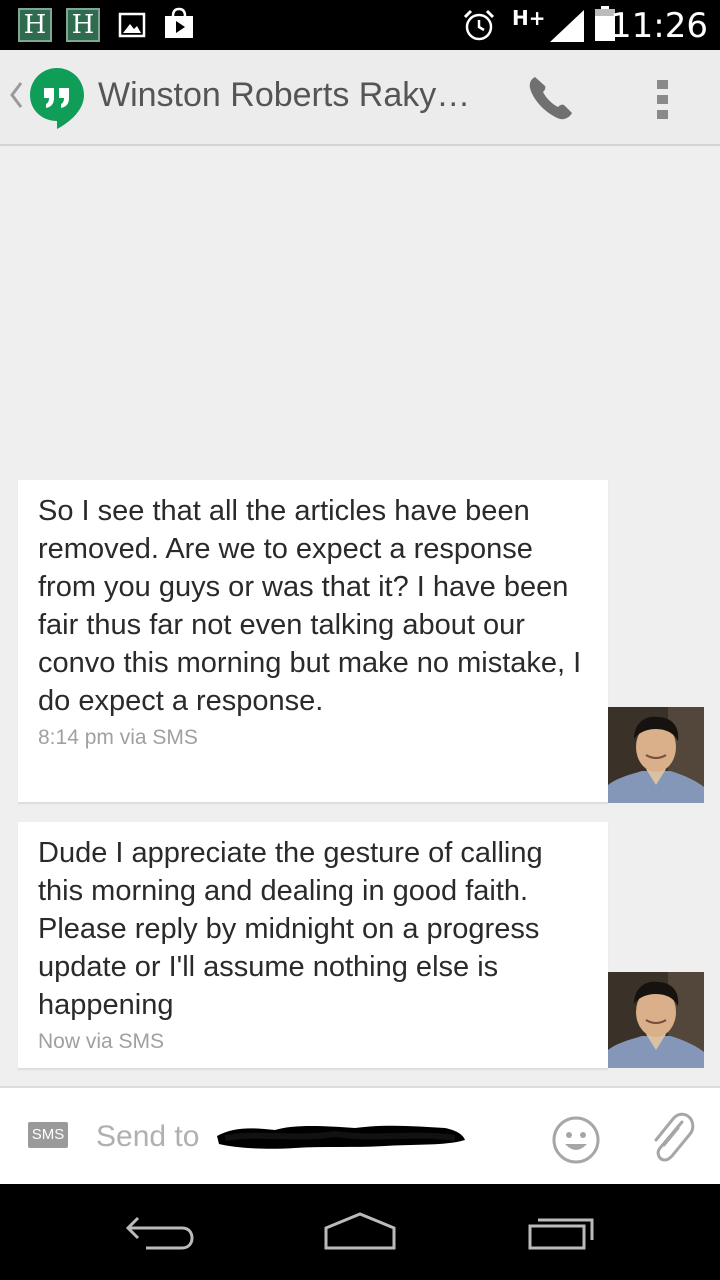  What do you see at coordinates (57, 98) in the screenshot?
I see `hangouts-logo-icon` at bounding box center [57, 98].